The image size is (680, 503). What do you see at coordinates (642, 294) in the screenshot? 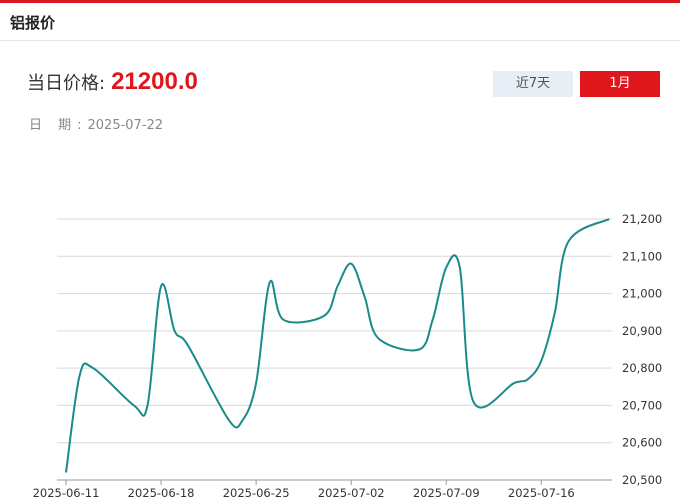
I see `y-tick-label: 21,000` at bounding box center [642, 294].